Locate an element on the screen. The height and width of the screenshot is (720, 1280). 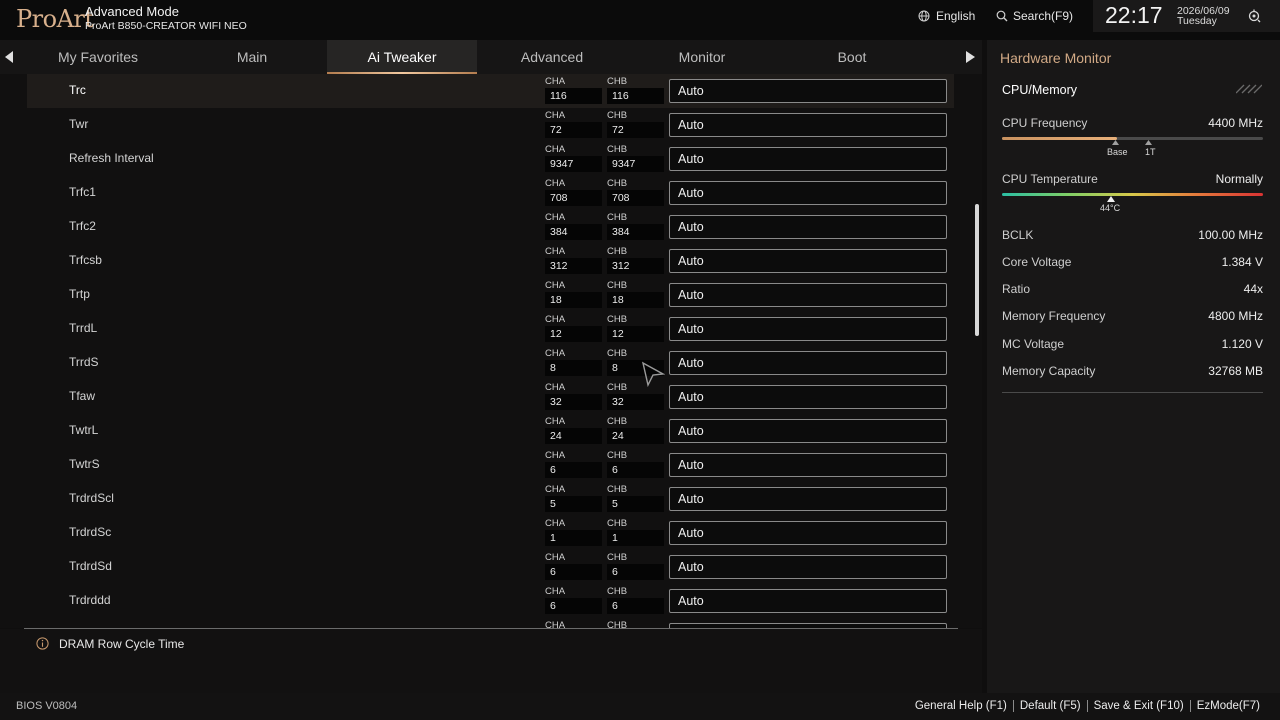
setting-row: TrrdS CHA CHB 8 8 Auto is located at coordinates (490, 363).